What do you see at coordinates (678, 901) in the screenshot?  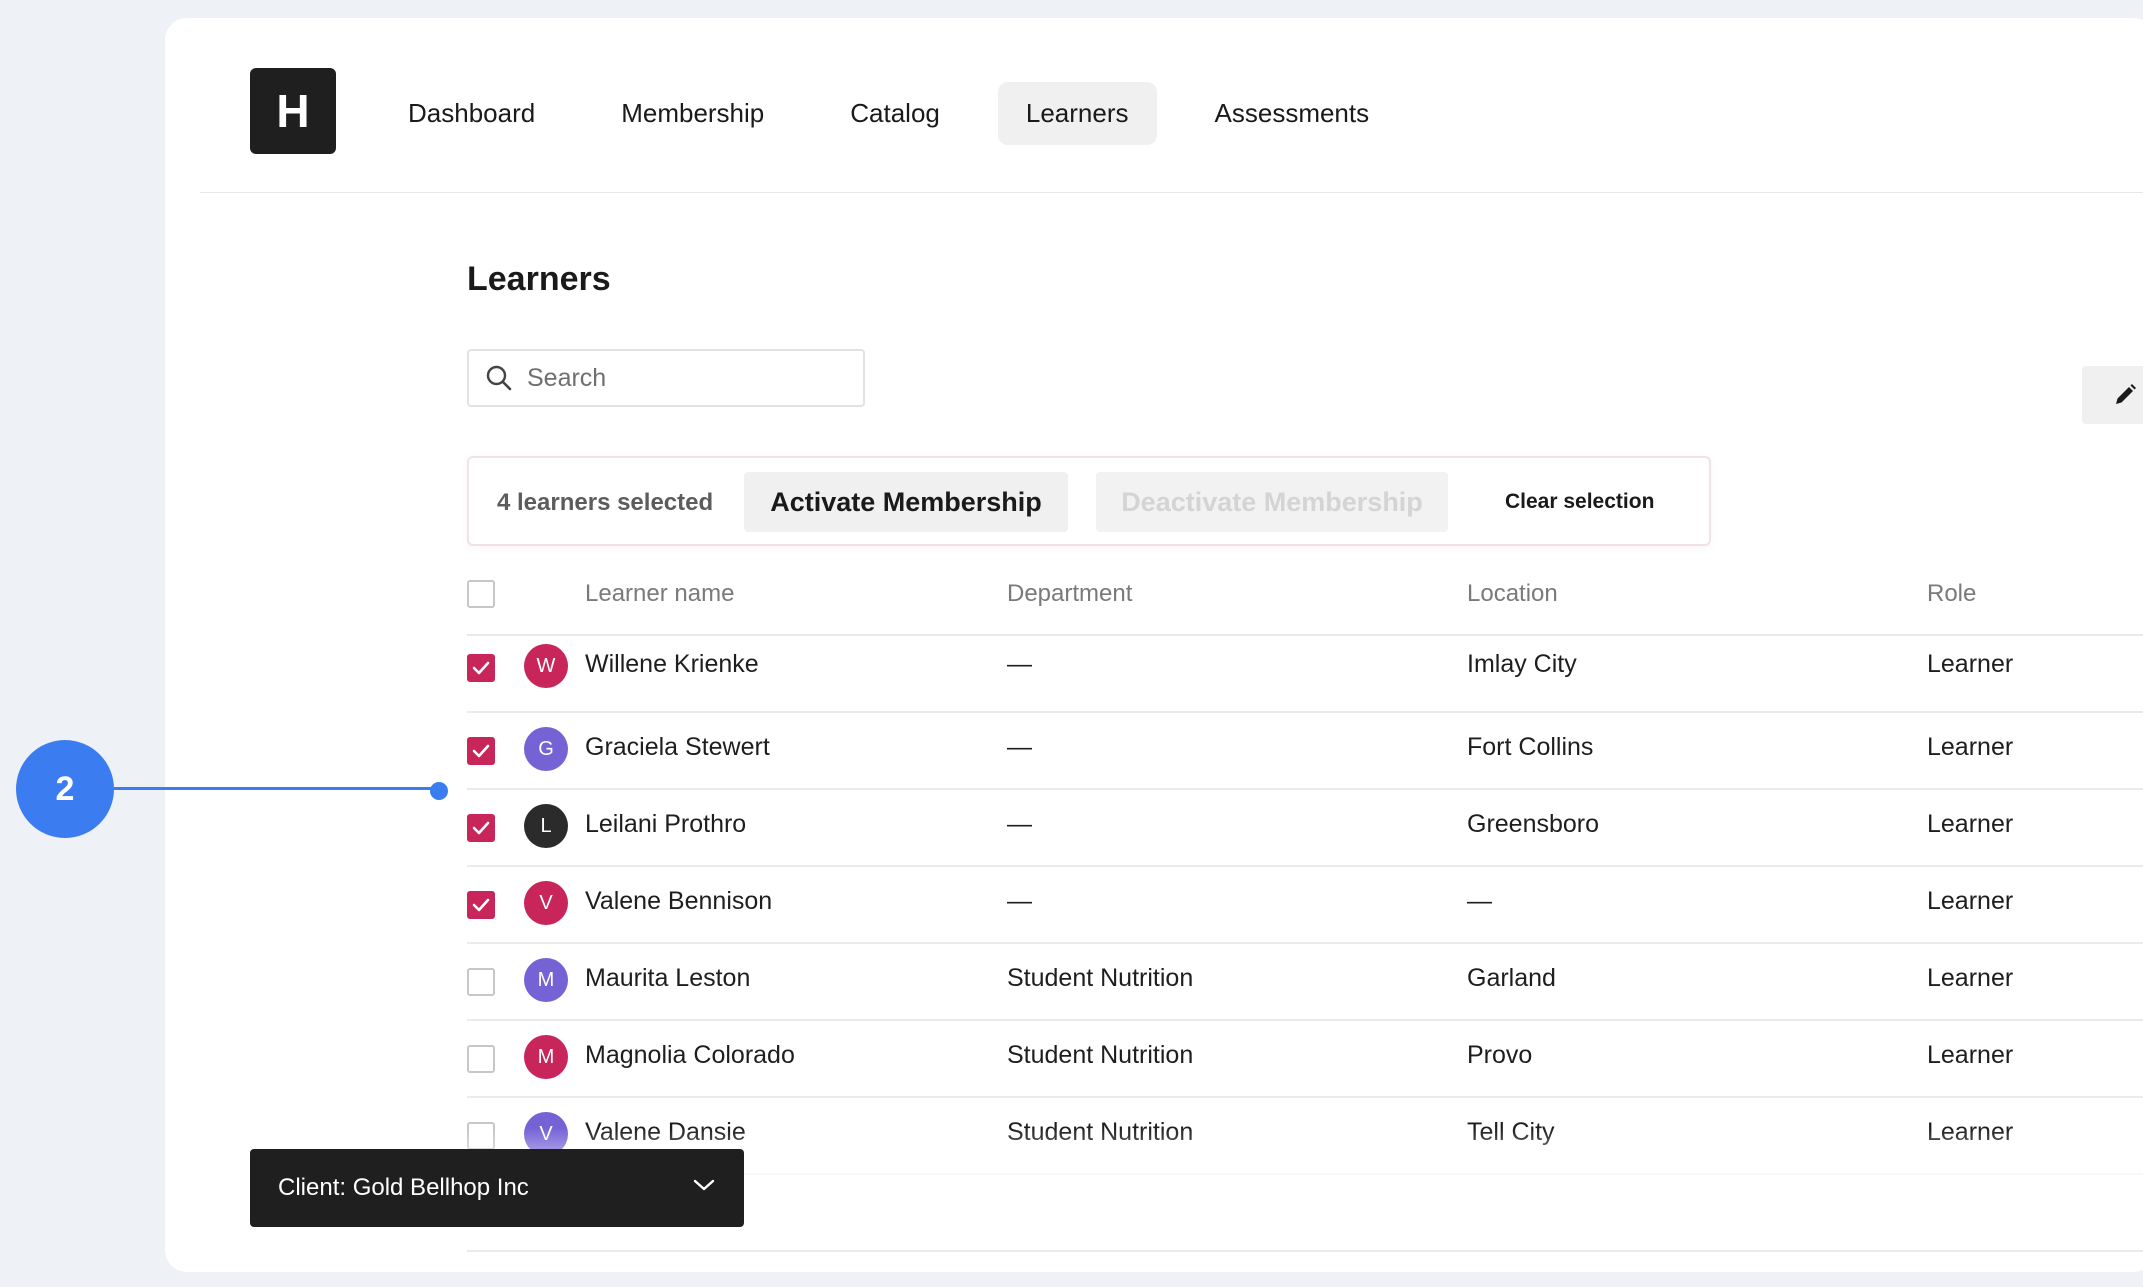 I see `learner-name: Valene Bennison` at bounding box center [678, 901].